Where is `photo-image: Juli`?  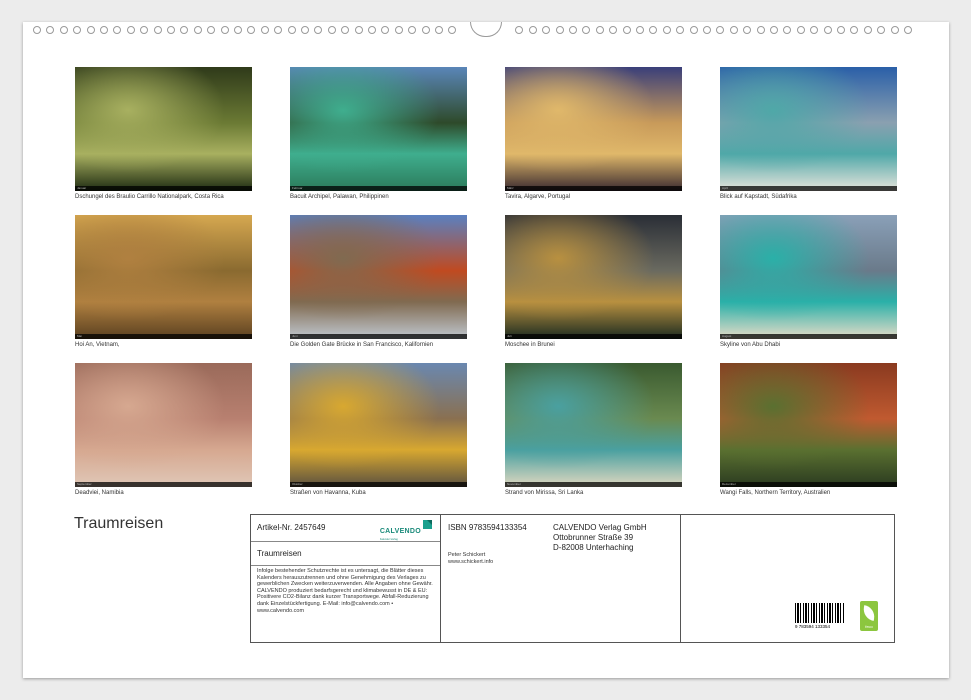
photo-image: Juli is located at coordinates (593, 277).